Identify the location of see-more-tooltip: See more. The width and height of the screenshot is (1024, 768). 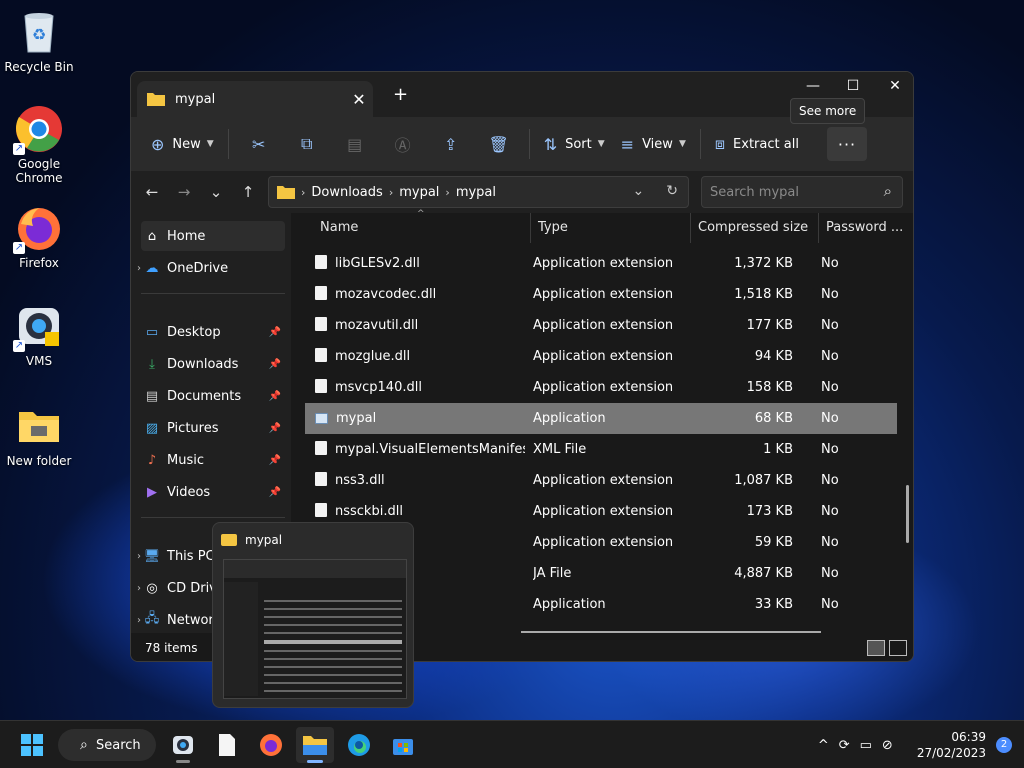
(828, 111).